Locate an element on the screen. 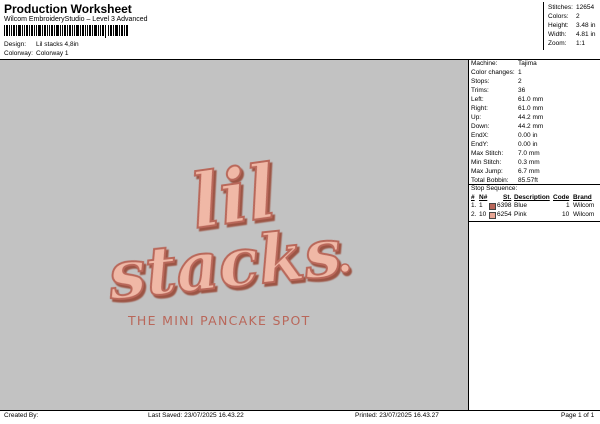 The image size is (600, 424). col-header-st: St. is located at coordinates (507, 197).